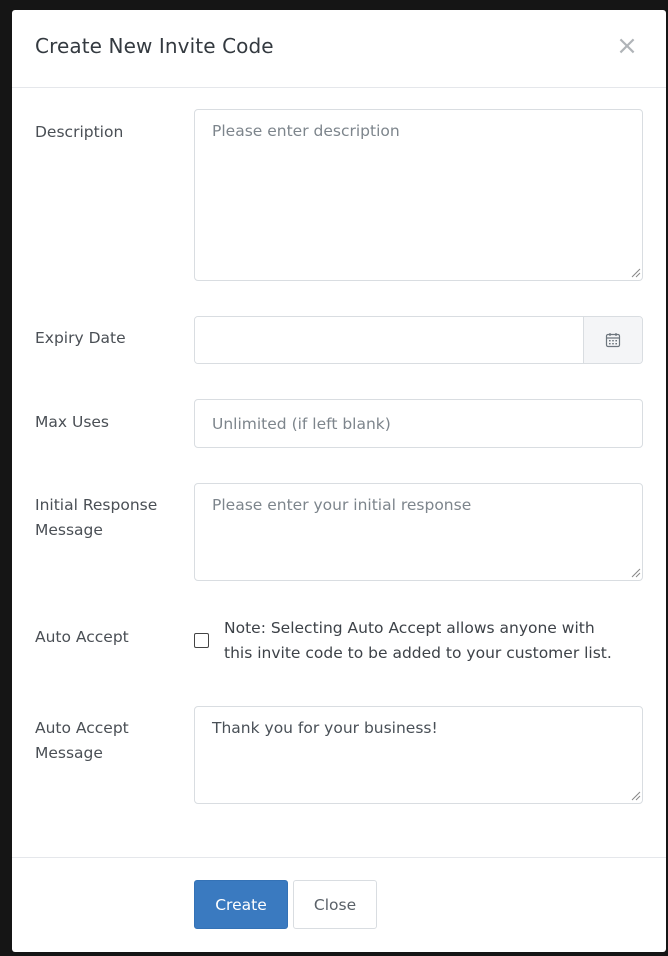 The image size is (668, 956). I want to click on description-label: Description, so click(79, 132).